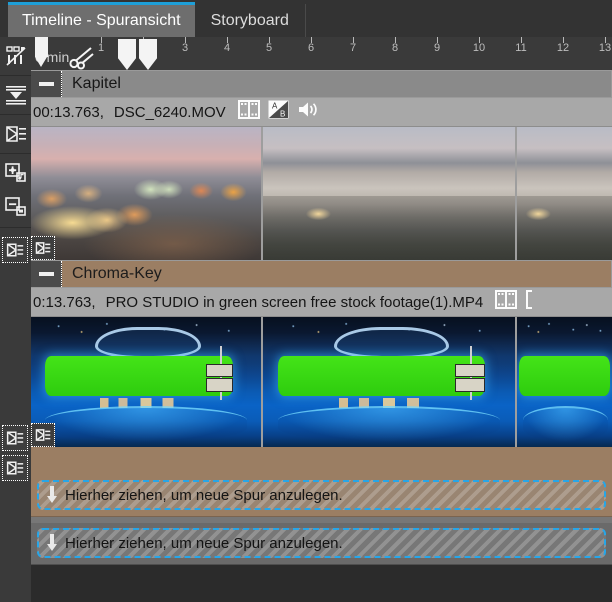 The image size is (612, 602). I want to click on track-gap-chroma, so click(321, 461).